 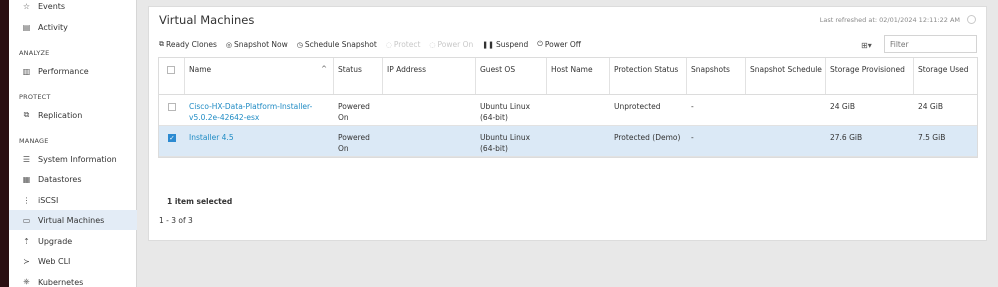 I want to click on replication-icon: ⧉, so click(x=26, y=114).